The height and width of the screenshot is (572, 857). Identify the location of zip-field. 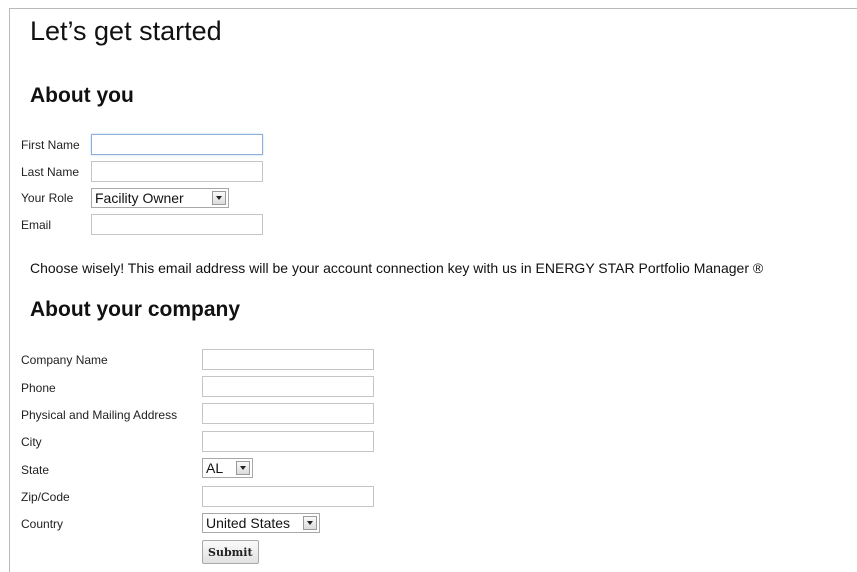
(288, 496).